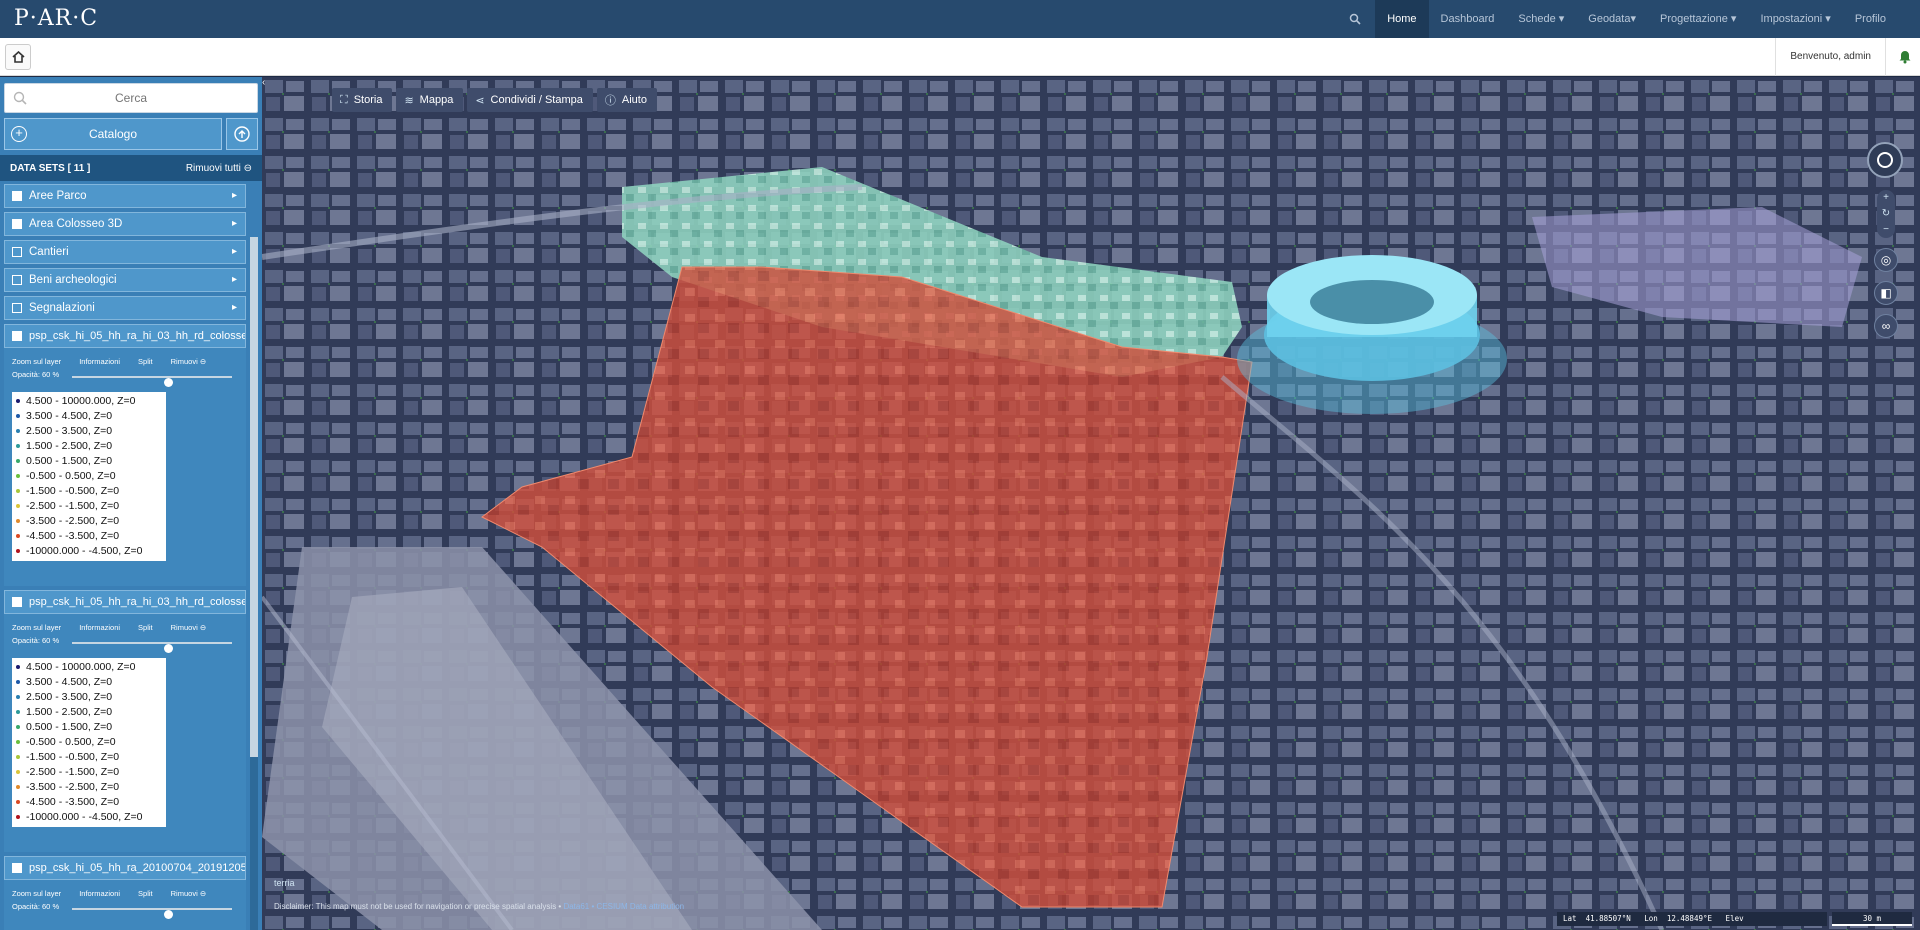 This screenshot has height=930, width=1920. I want to click on nav-home: Home, so click(1402, 19).